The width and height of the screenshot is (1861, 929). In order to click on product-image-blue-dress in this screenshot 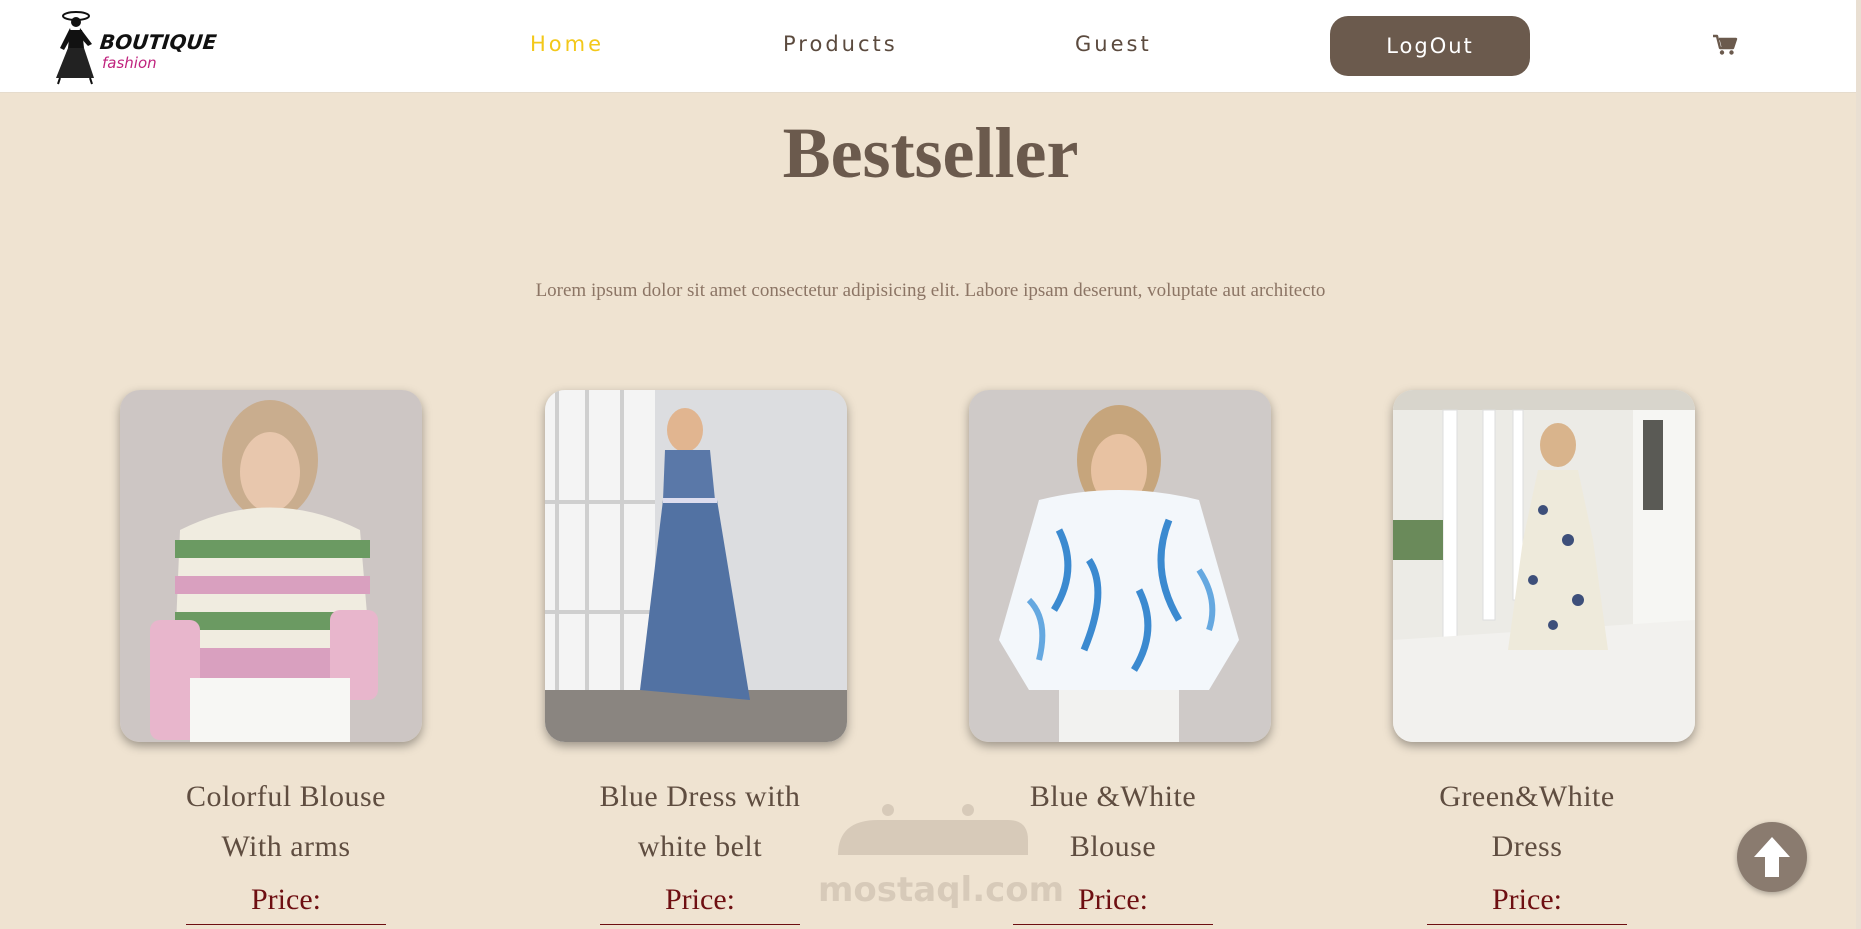, I will do `click(696, 566)`.